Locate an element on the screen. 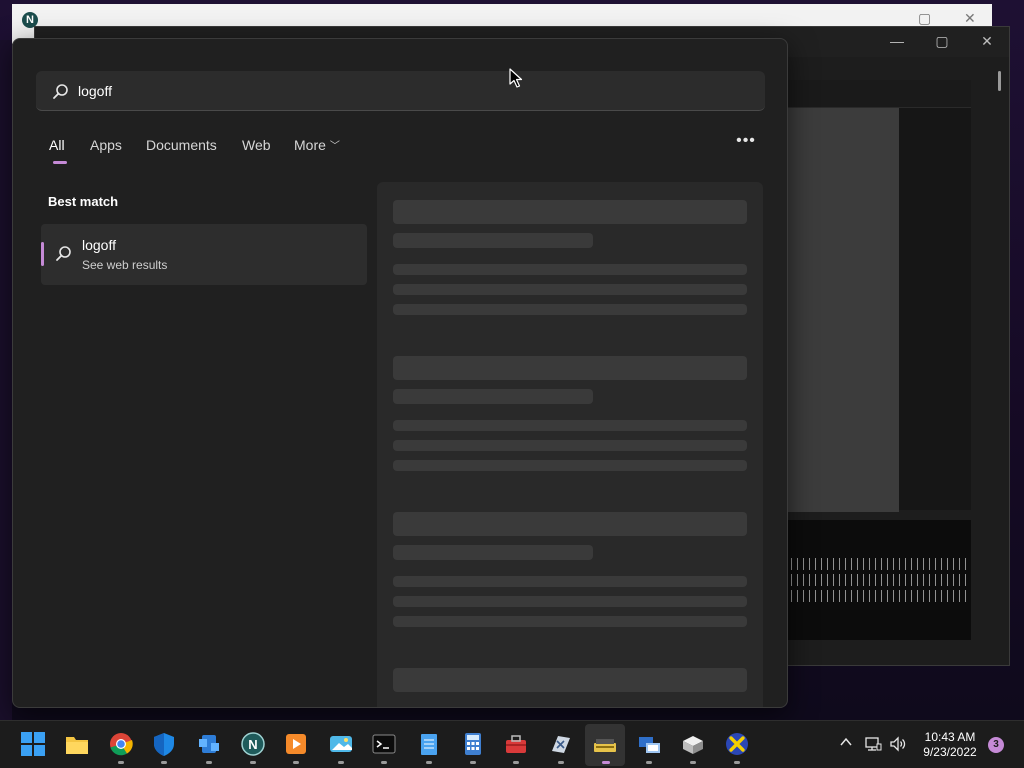 The height and width of the screenshot is (768, 1024). tab-more: More ﹀ is located at coordinates (317, 145).